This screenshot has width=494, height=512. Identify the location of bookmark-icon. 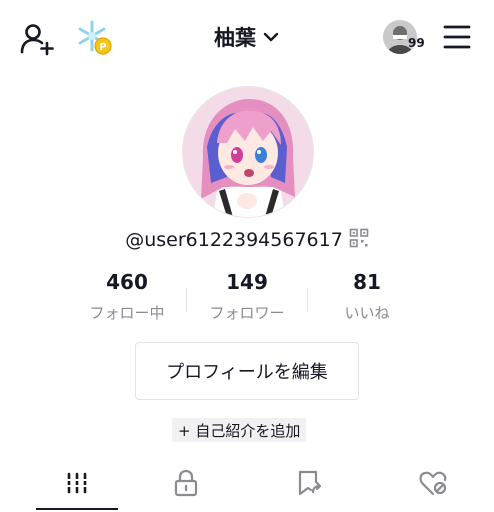
(310, 485).